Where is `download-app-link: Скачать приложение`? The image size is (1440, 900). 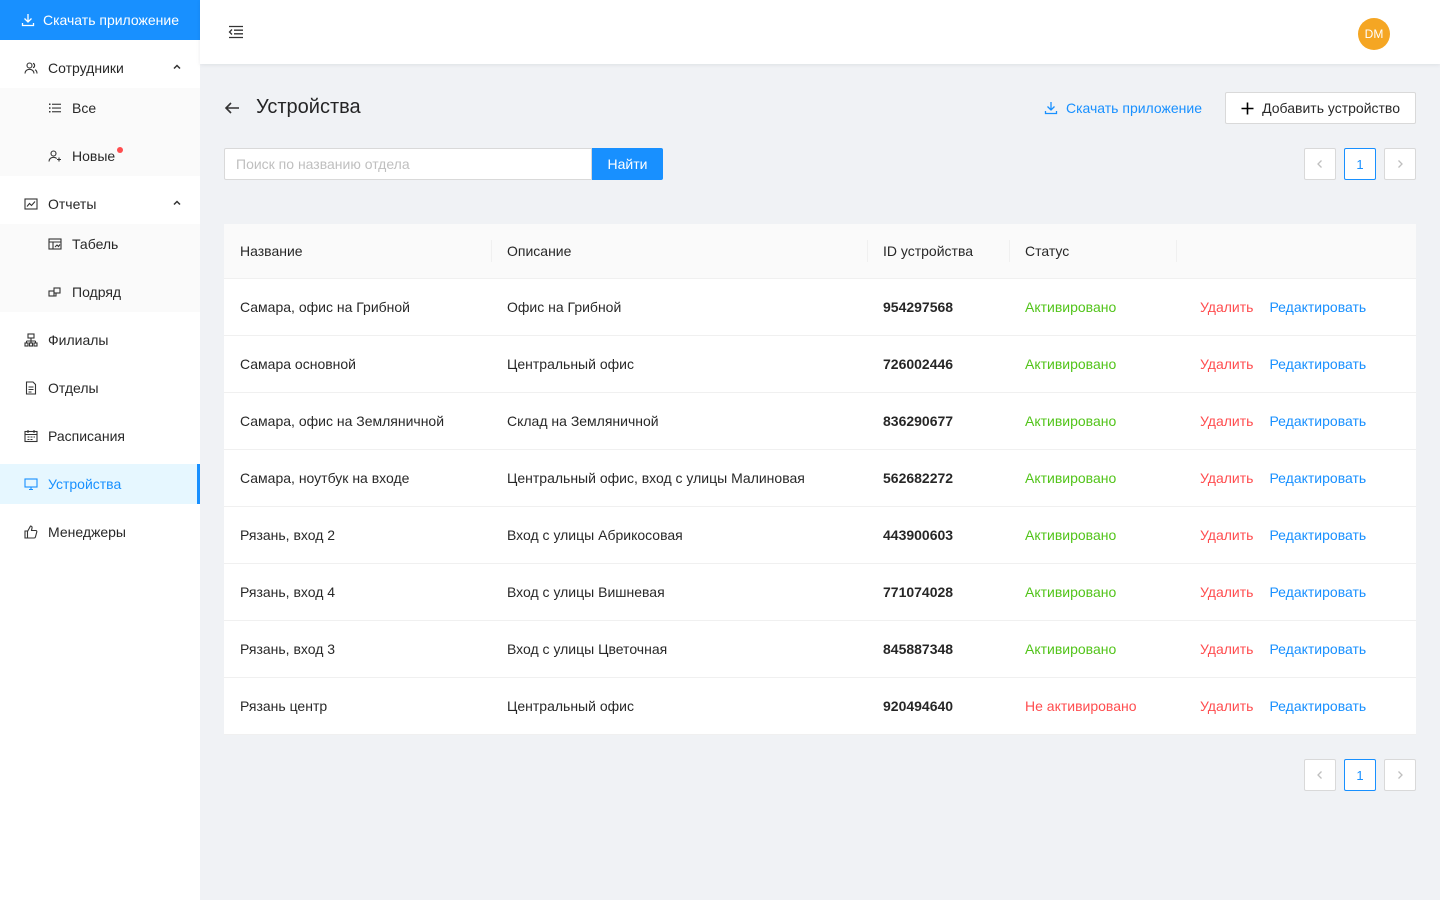
download-app-link: Скачать приложение is located at coordinates (1123, 108).